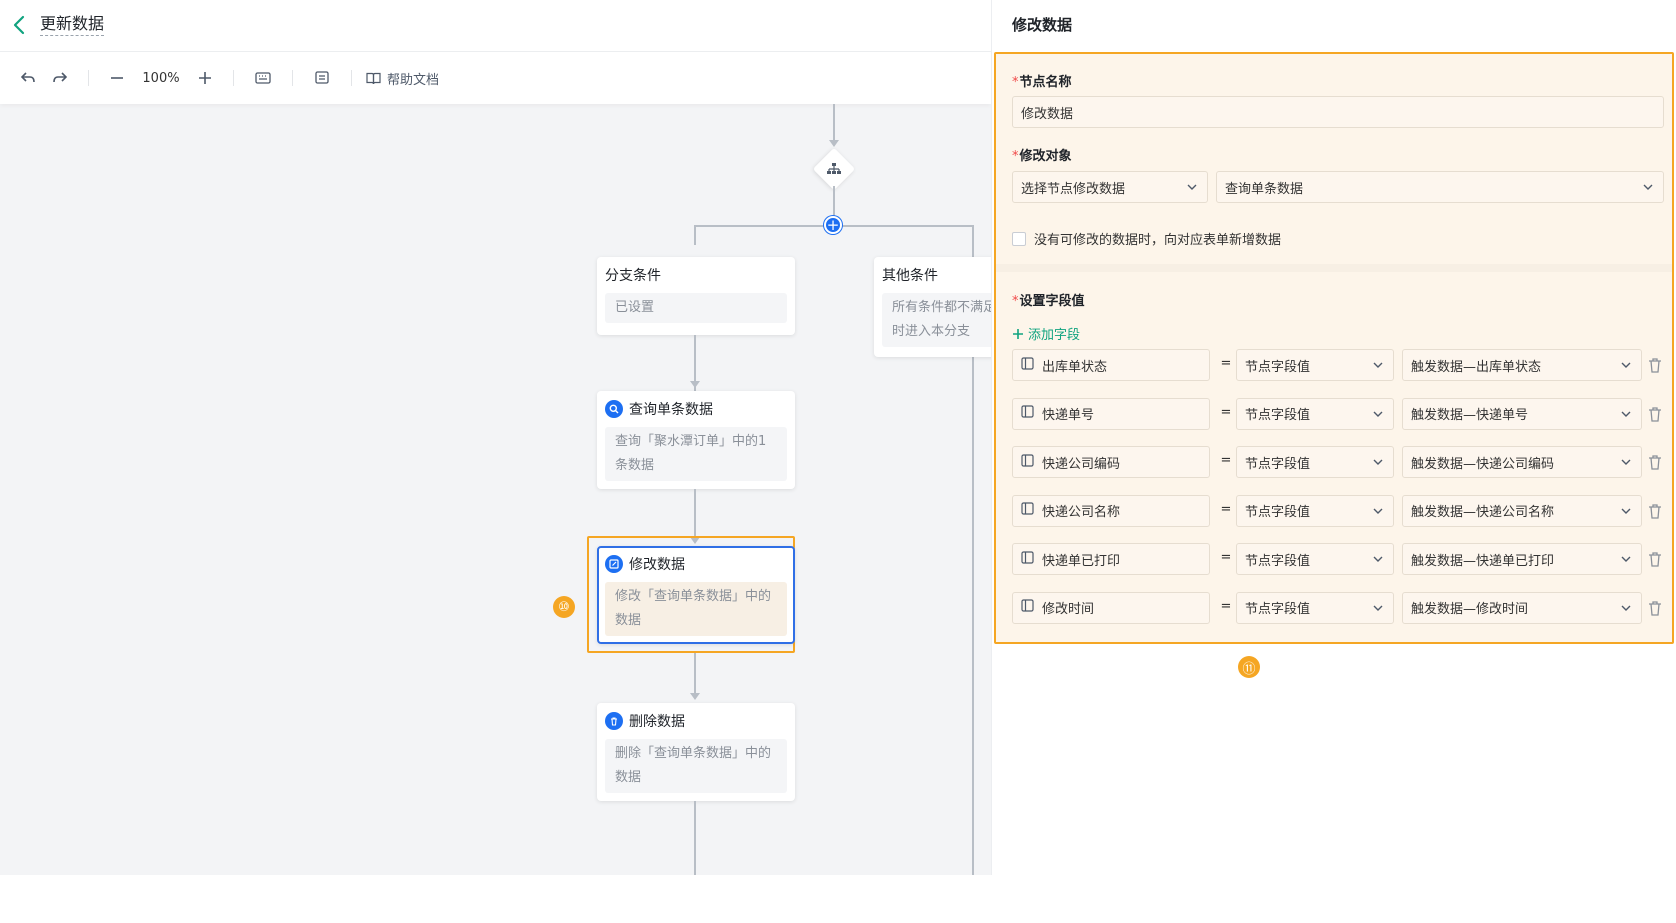 The height and width of the screenshot is (923, 1676). I want to click on fields-label: *设置字段值, so click(1048, 301).